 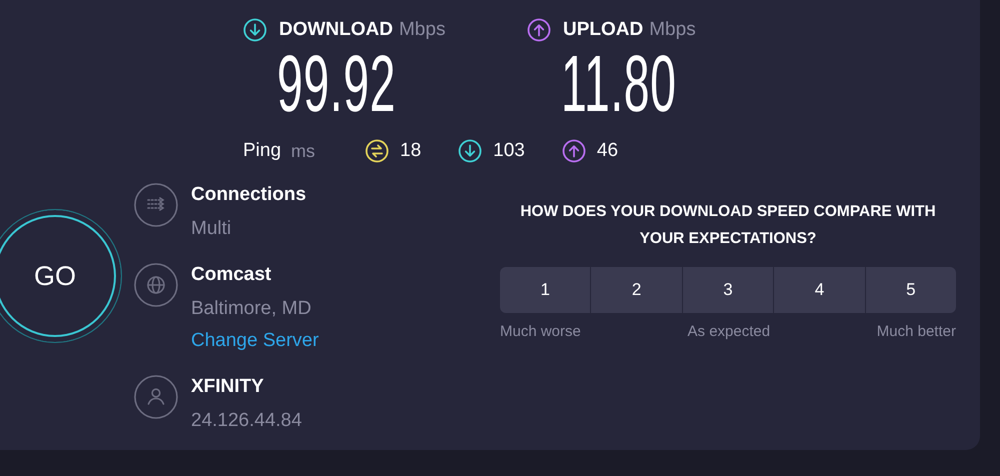 I want to click on rating-option: 2, so click(x=636, y=290).